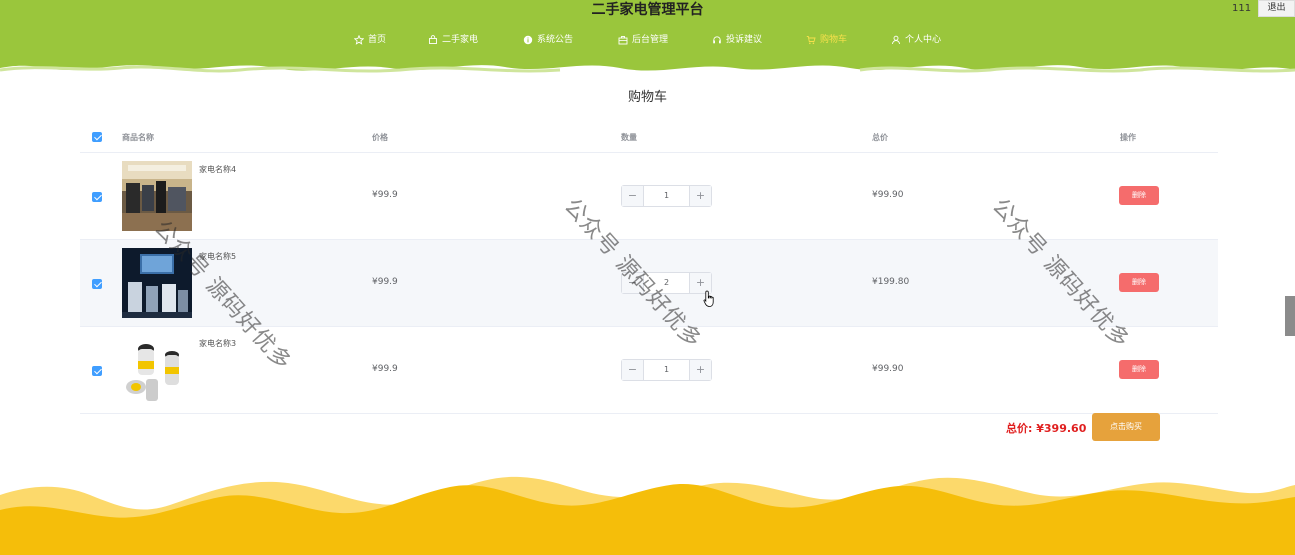 Image resolution: width=1295 pixels, height=555 pixels. I want to click on nav-item-profile: 个人中心, so click(916, 40).